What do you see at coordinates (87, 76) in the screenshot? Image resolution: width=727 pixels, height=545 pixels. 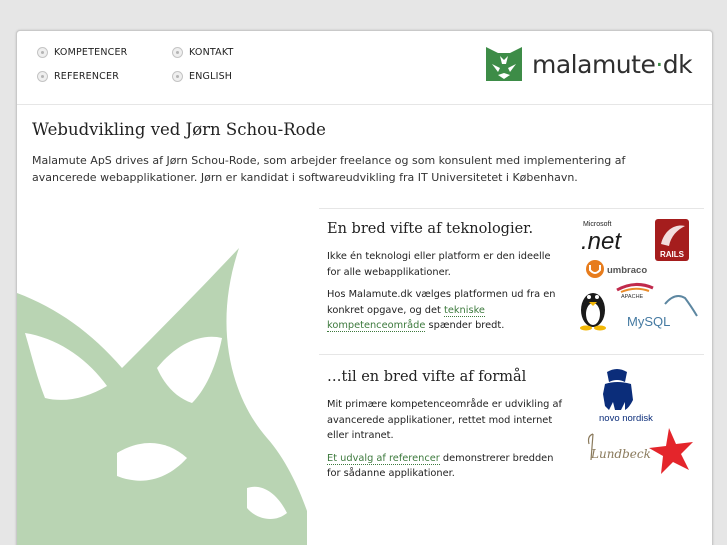 I see `nav-item-label: REFERENCER` at bounding box center [87, 76].